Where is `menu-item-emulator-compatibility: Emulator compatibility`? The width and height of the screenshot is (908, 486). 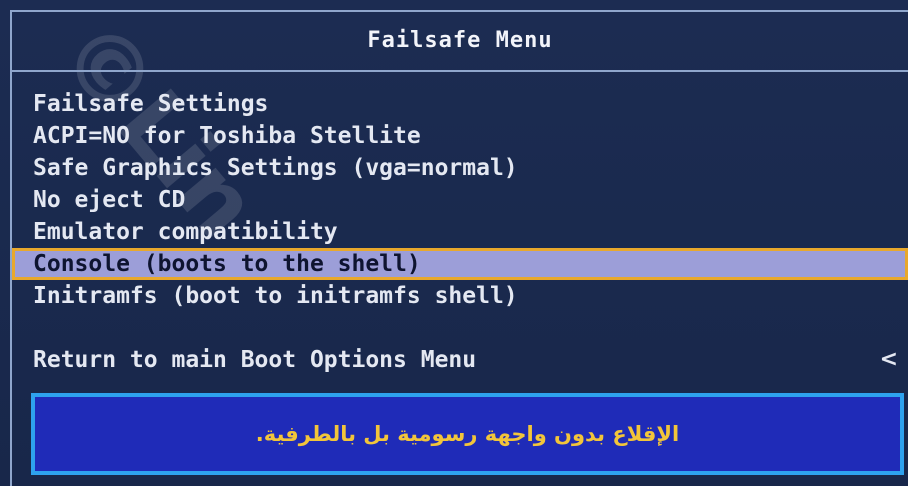 menu-item-emulator-compatibility: Emulator compatibility is located at coordinates (460, 232).